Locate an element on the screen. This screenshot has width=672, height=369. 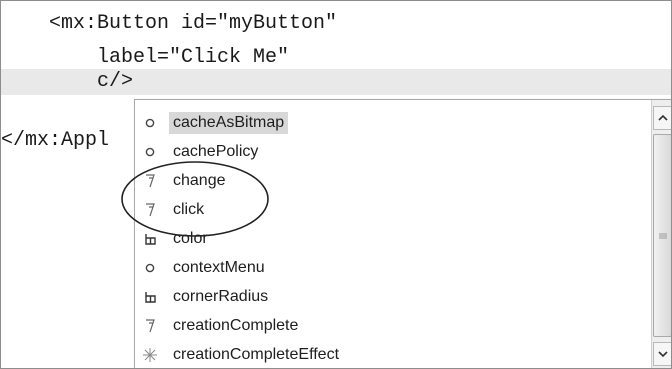
autocomplete-item-label: change is located at coordinates (199, 180).